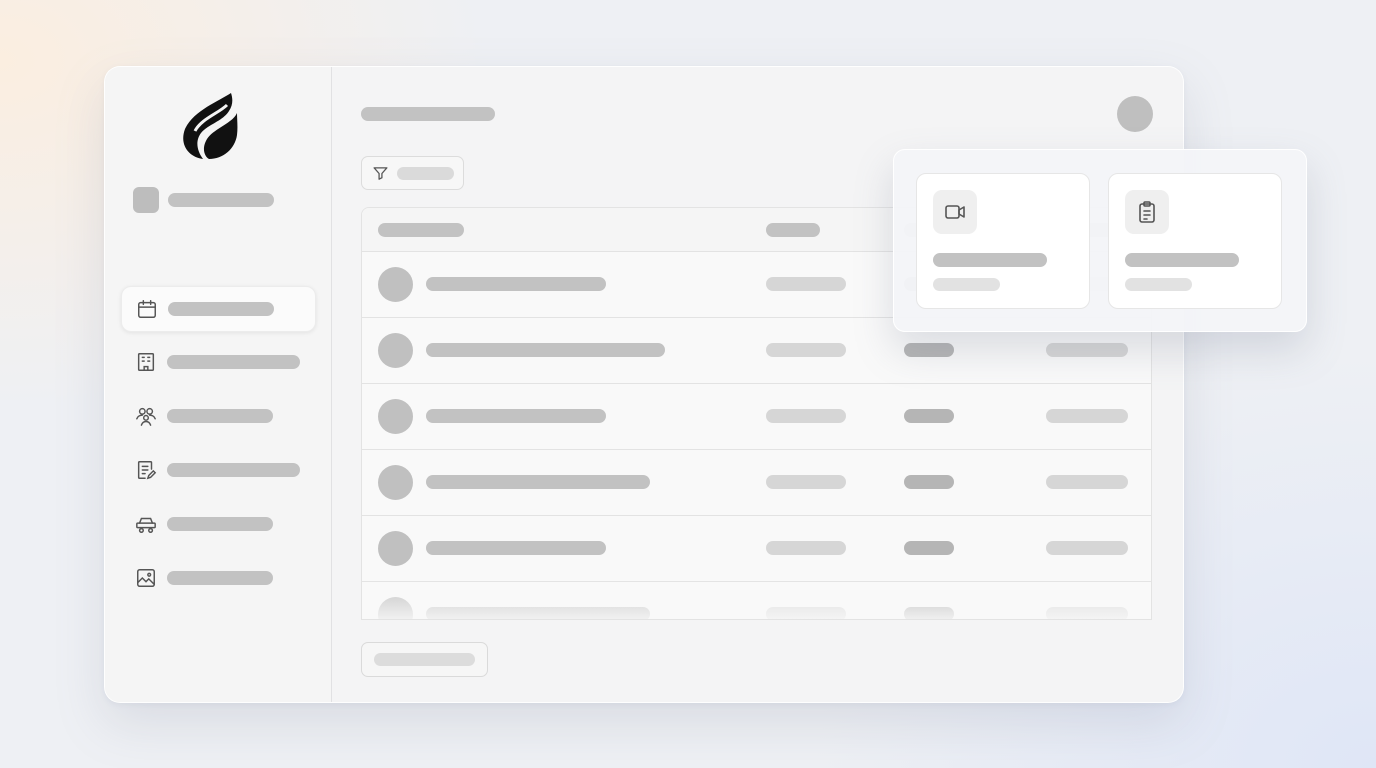 This screenshot has height=768, width=1376. Describe the element at coordinates (955, 212) in the screenshot. I see `video-icon` at that location.